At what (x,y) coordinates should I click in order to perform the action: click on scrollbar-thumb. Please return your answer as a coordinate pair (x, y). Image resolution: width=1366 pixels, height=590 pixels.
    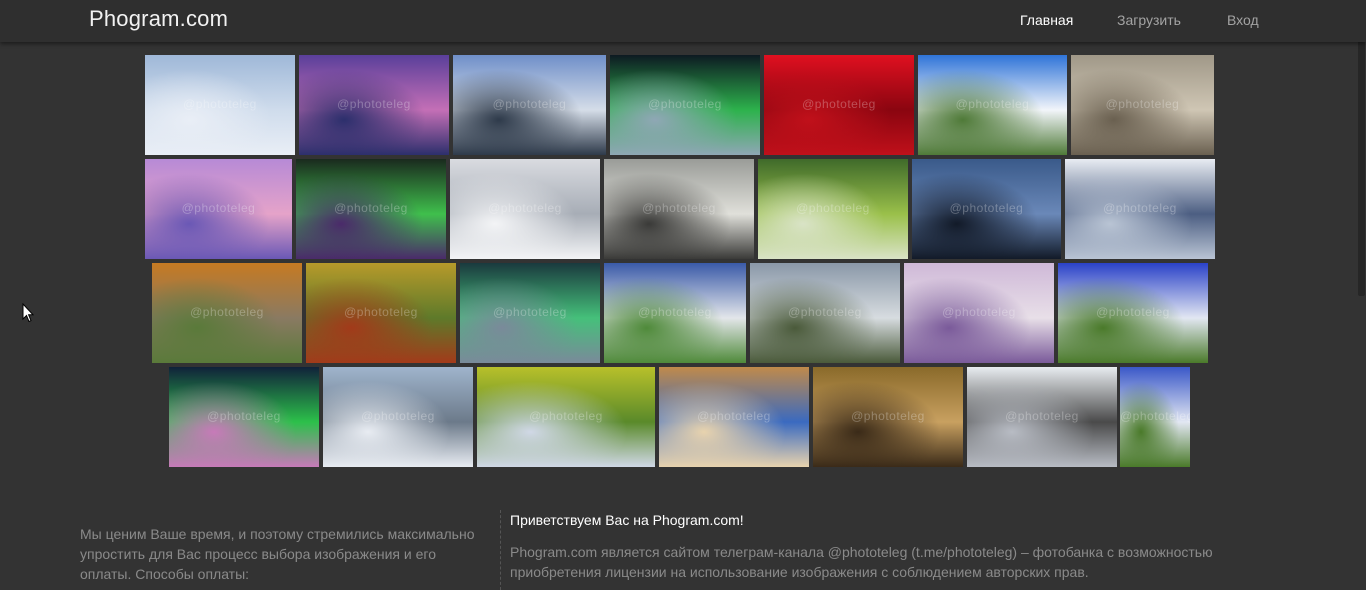
    Looking at the image, I should click on (1361, 165).